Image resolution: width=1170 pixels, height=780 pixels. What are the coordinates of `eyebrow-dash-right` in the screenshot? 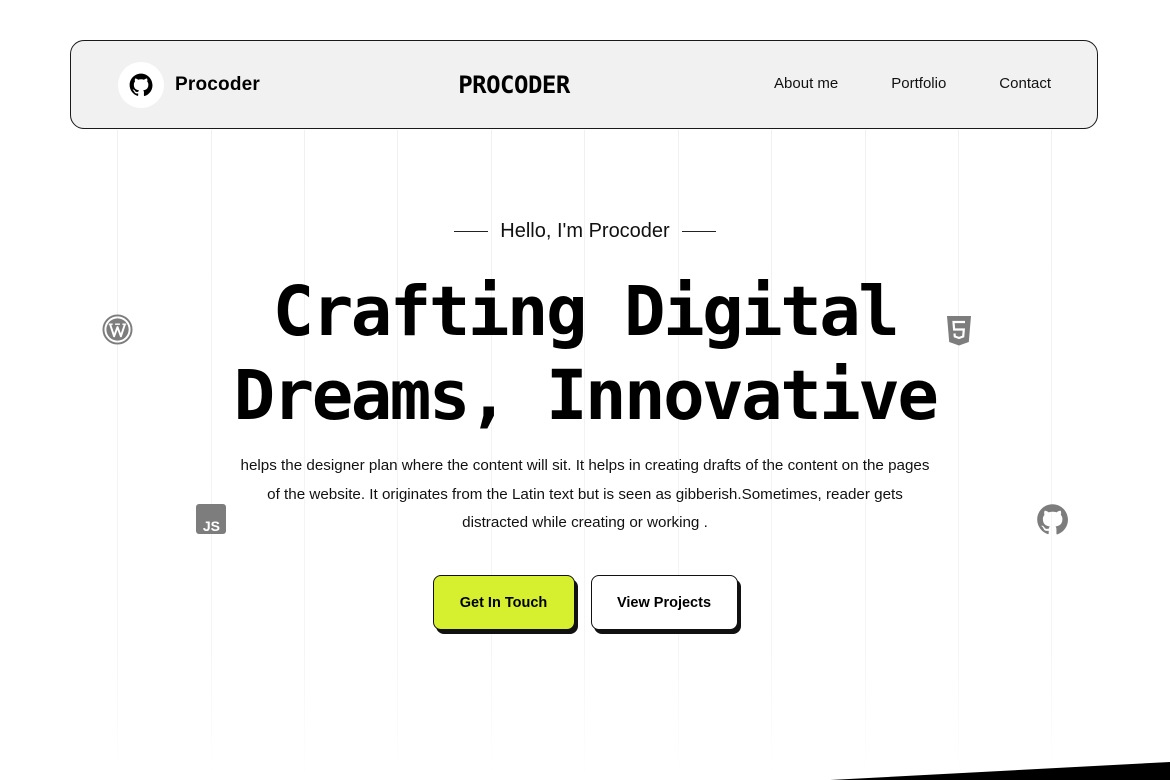 It's located at (698, 231).